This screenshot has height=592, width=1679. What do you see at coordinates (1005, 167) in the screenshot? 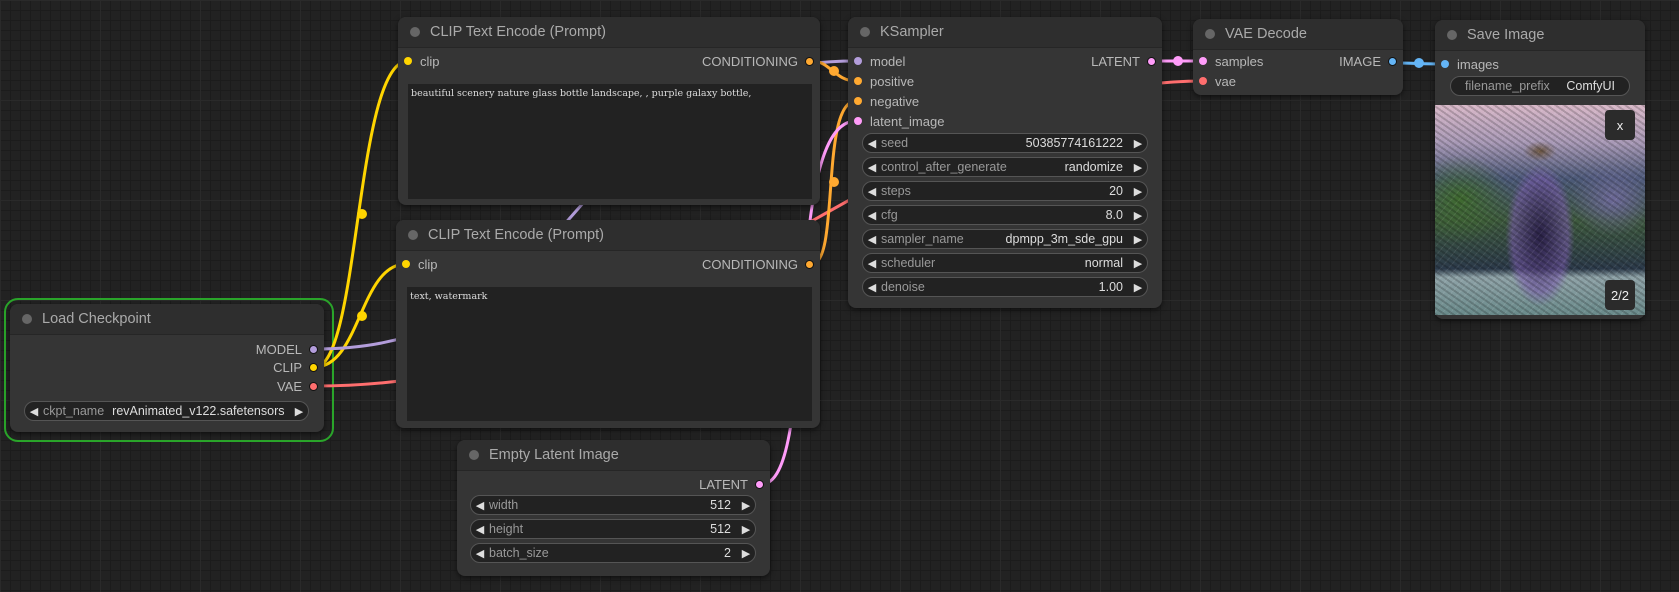
I see `control-after-generate-widget: ◀ control_after_generate randomize ▶` at bounding box center [1005, 167].